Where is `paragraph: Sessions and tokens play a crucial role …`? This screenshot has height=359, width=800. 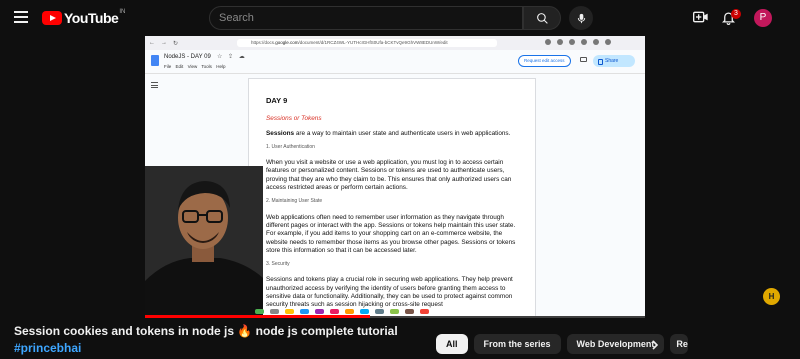
paragraph: Sessions and tokens play a crucial role … is located at coordinates (389, 292).